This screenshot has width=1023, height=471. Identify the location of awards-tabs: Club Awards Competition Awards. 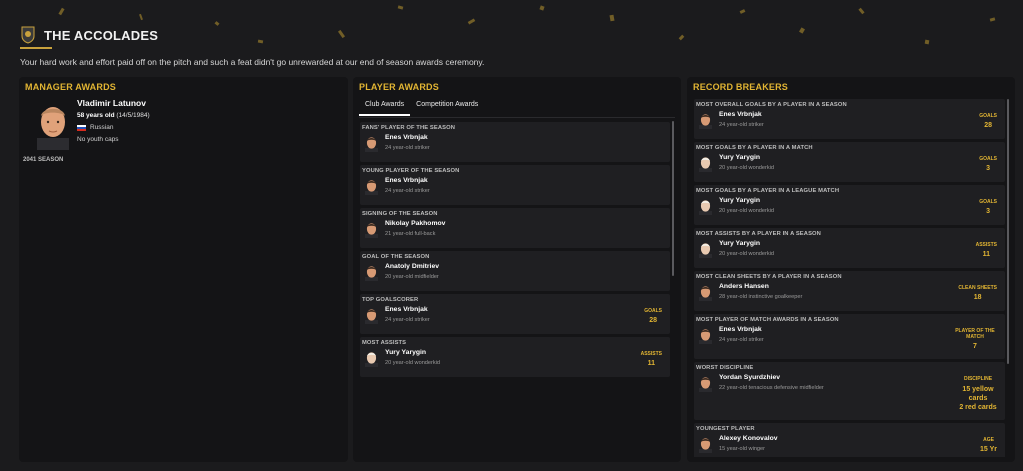
(421, 107).